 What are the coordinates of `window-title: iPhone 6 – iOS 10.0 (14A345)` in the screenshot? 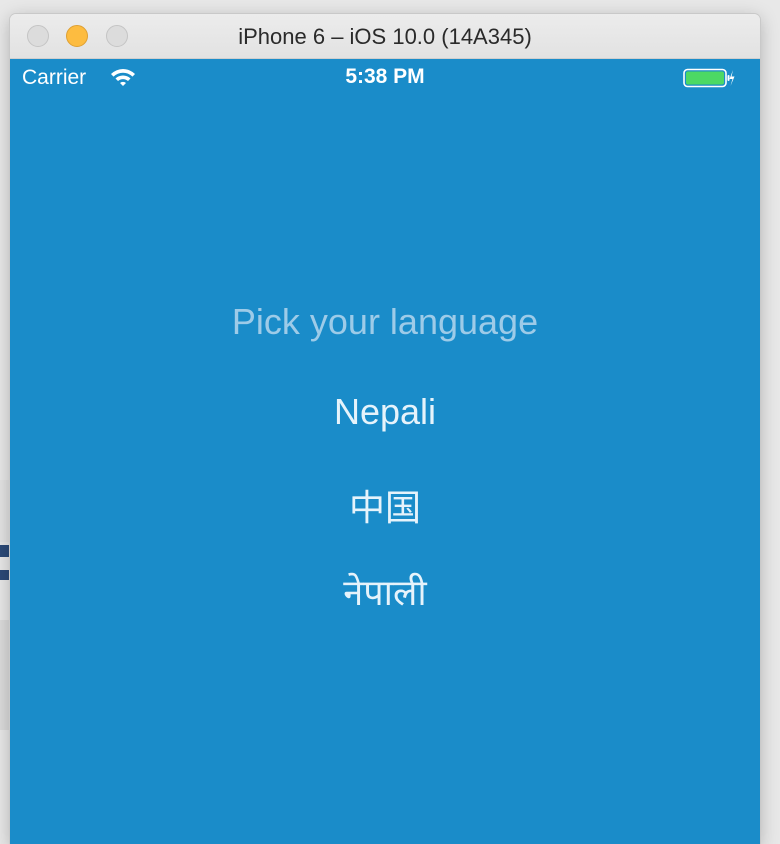 It's located at (385, 36).